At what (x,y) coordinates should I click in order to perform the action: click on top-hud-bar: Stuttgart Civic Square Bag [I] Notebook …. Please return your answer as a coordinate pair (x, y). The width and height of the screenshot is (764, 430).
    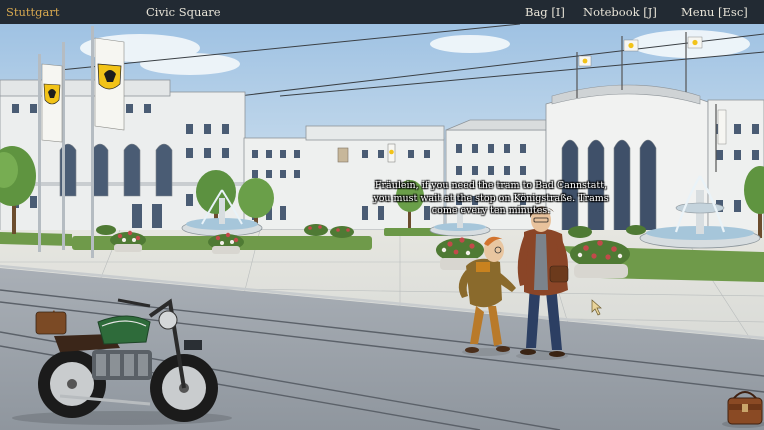
    Looking at the image, I should click on (382, 12).